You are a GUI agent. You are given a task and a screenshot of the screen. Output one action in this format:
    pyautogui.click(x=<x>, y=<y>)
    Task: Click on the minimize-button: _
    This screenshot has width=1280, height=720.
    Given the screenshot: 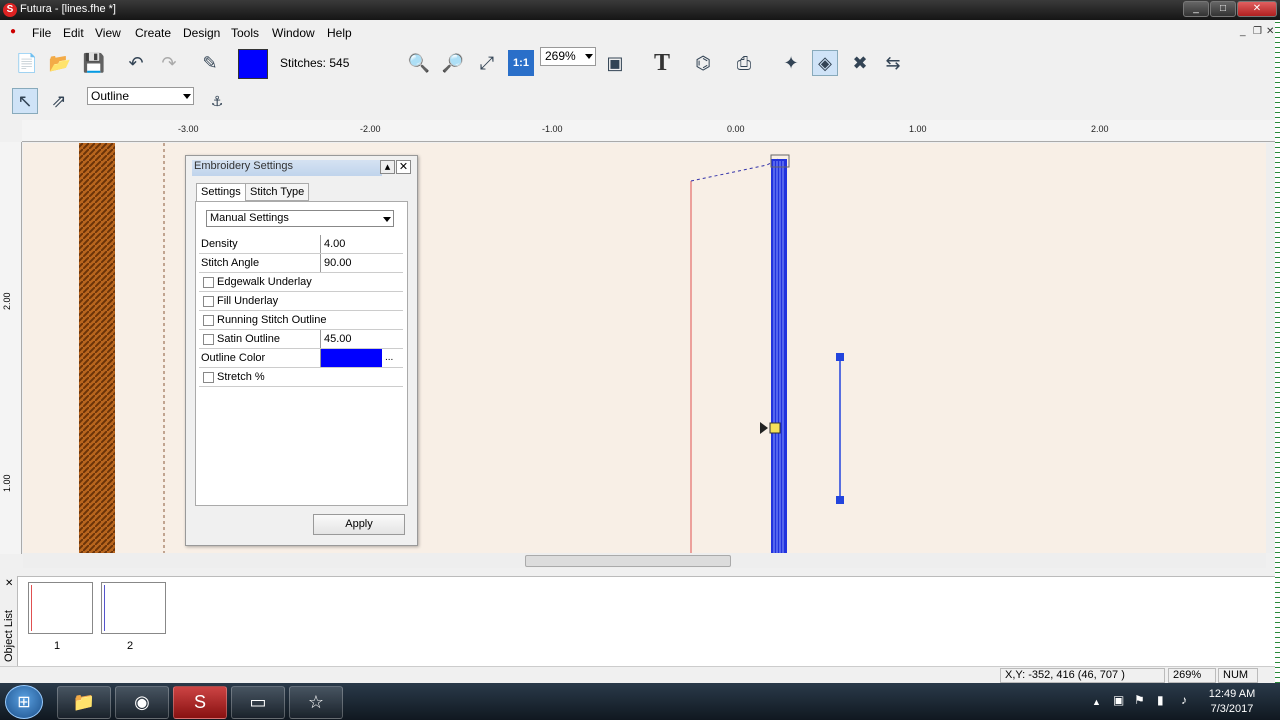 What is the action you would take?
    pyautogui.click(x=1196, y=9)
    